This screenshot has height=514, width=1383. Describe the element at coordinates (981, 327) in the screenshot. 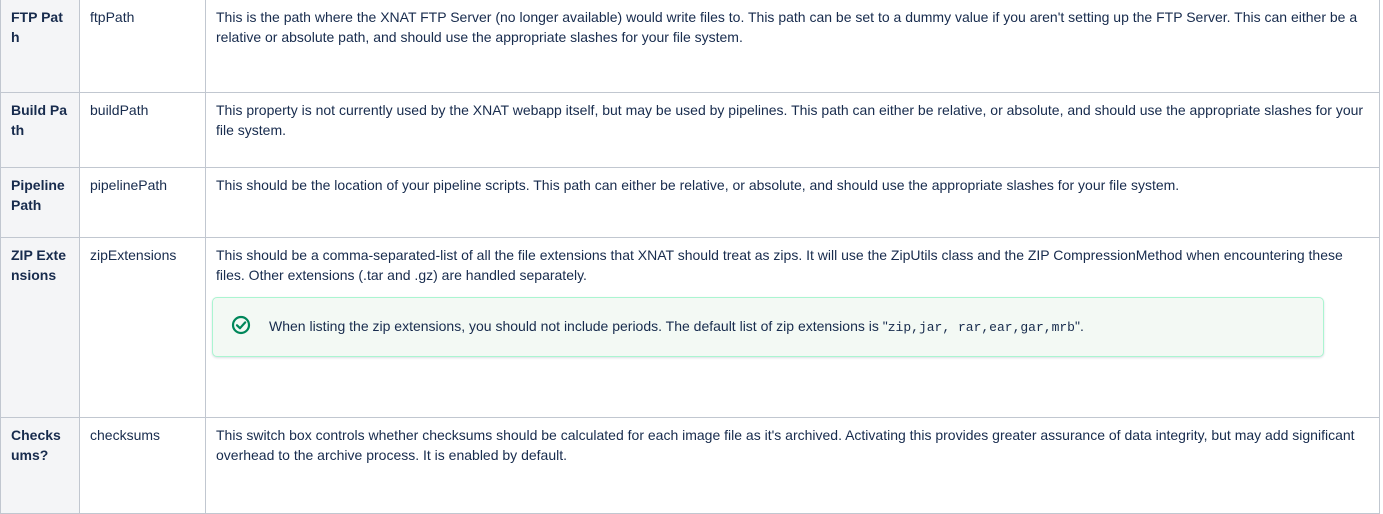

I see `tip-code: zip,jar, rar,ear,gar,mrb` at that location.